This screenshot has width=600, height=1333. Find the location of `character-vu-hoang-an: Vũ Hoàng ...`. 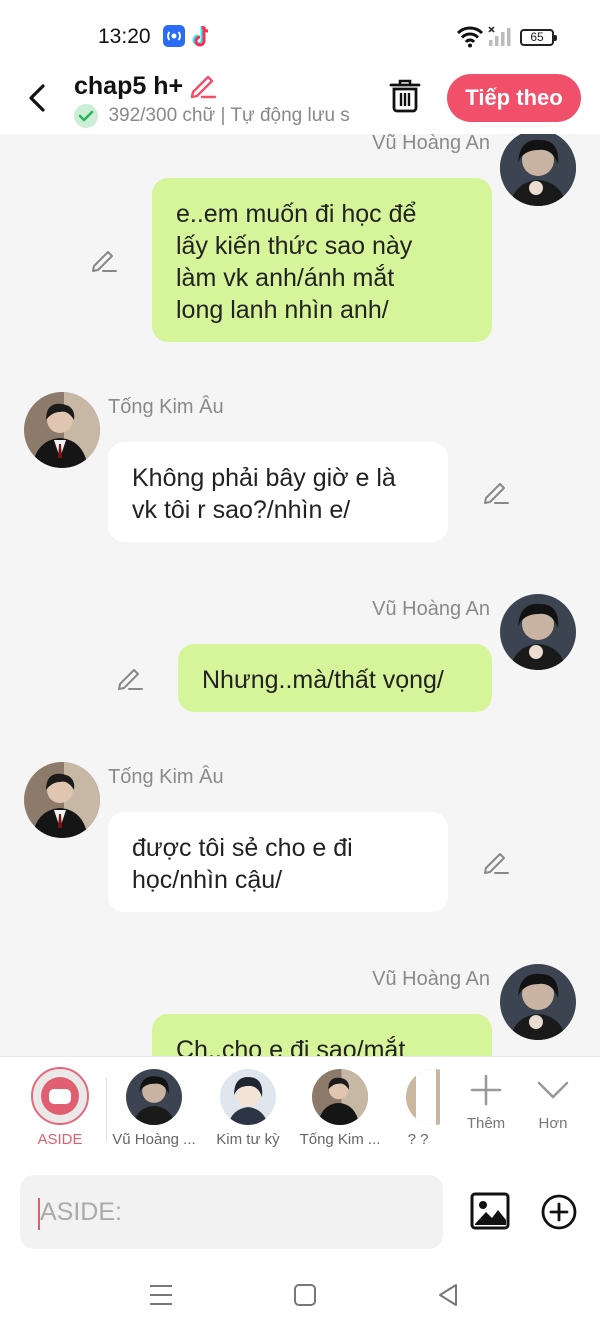

character-vu-hoang-an: Vũ Hoàng ... is located at coordinates (154, 1102).